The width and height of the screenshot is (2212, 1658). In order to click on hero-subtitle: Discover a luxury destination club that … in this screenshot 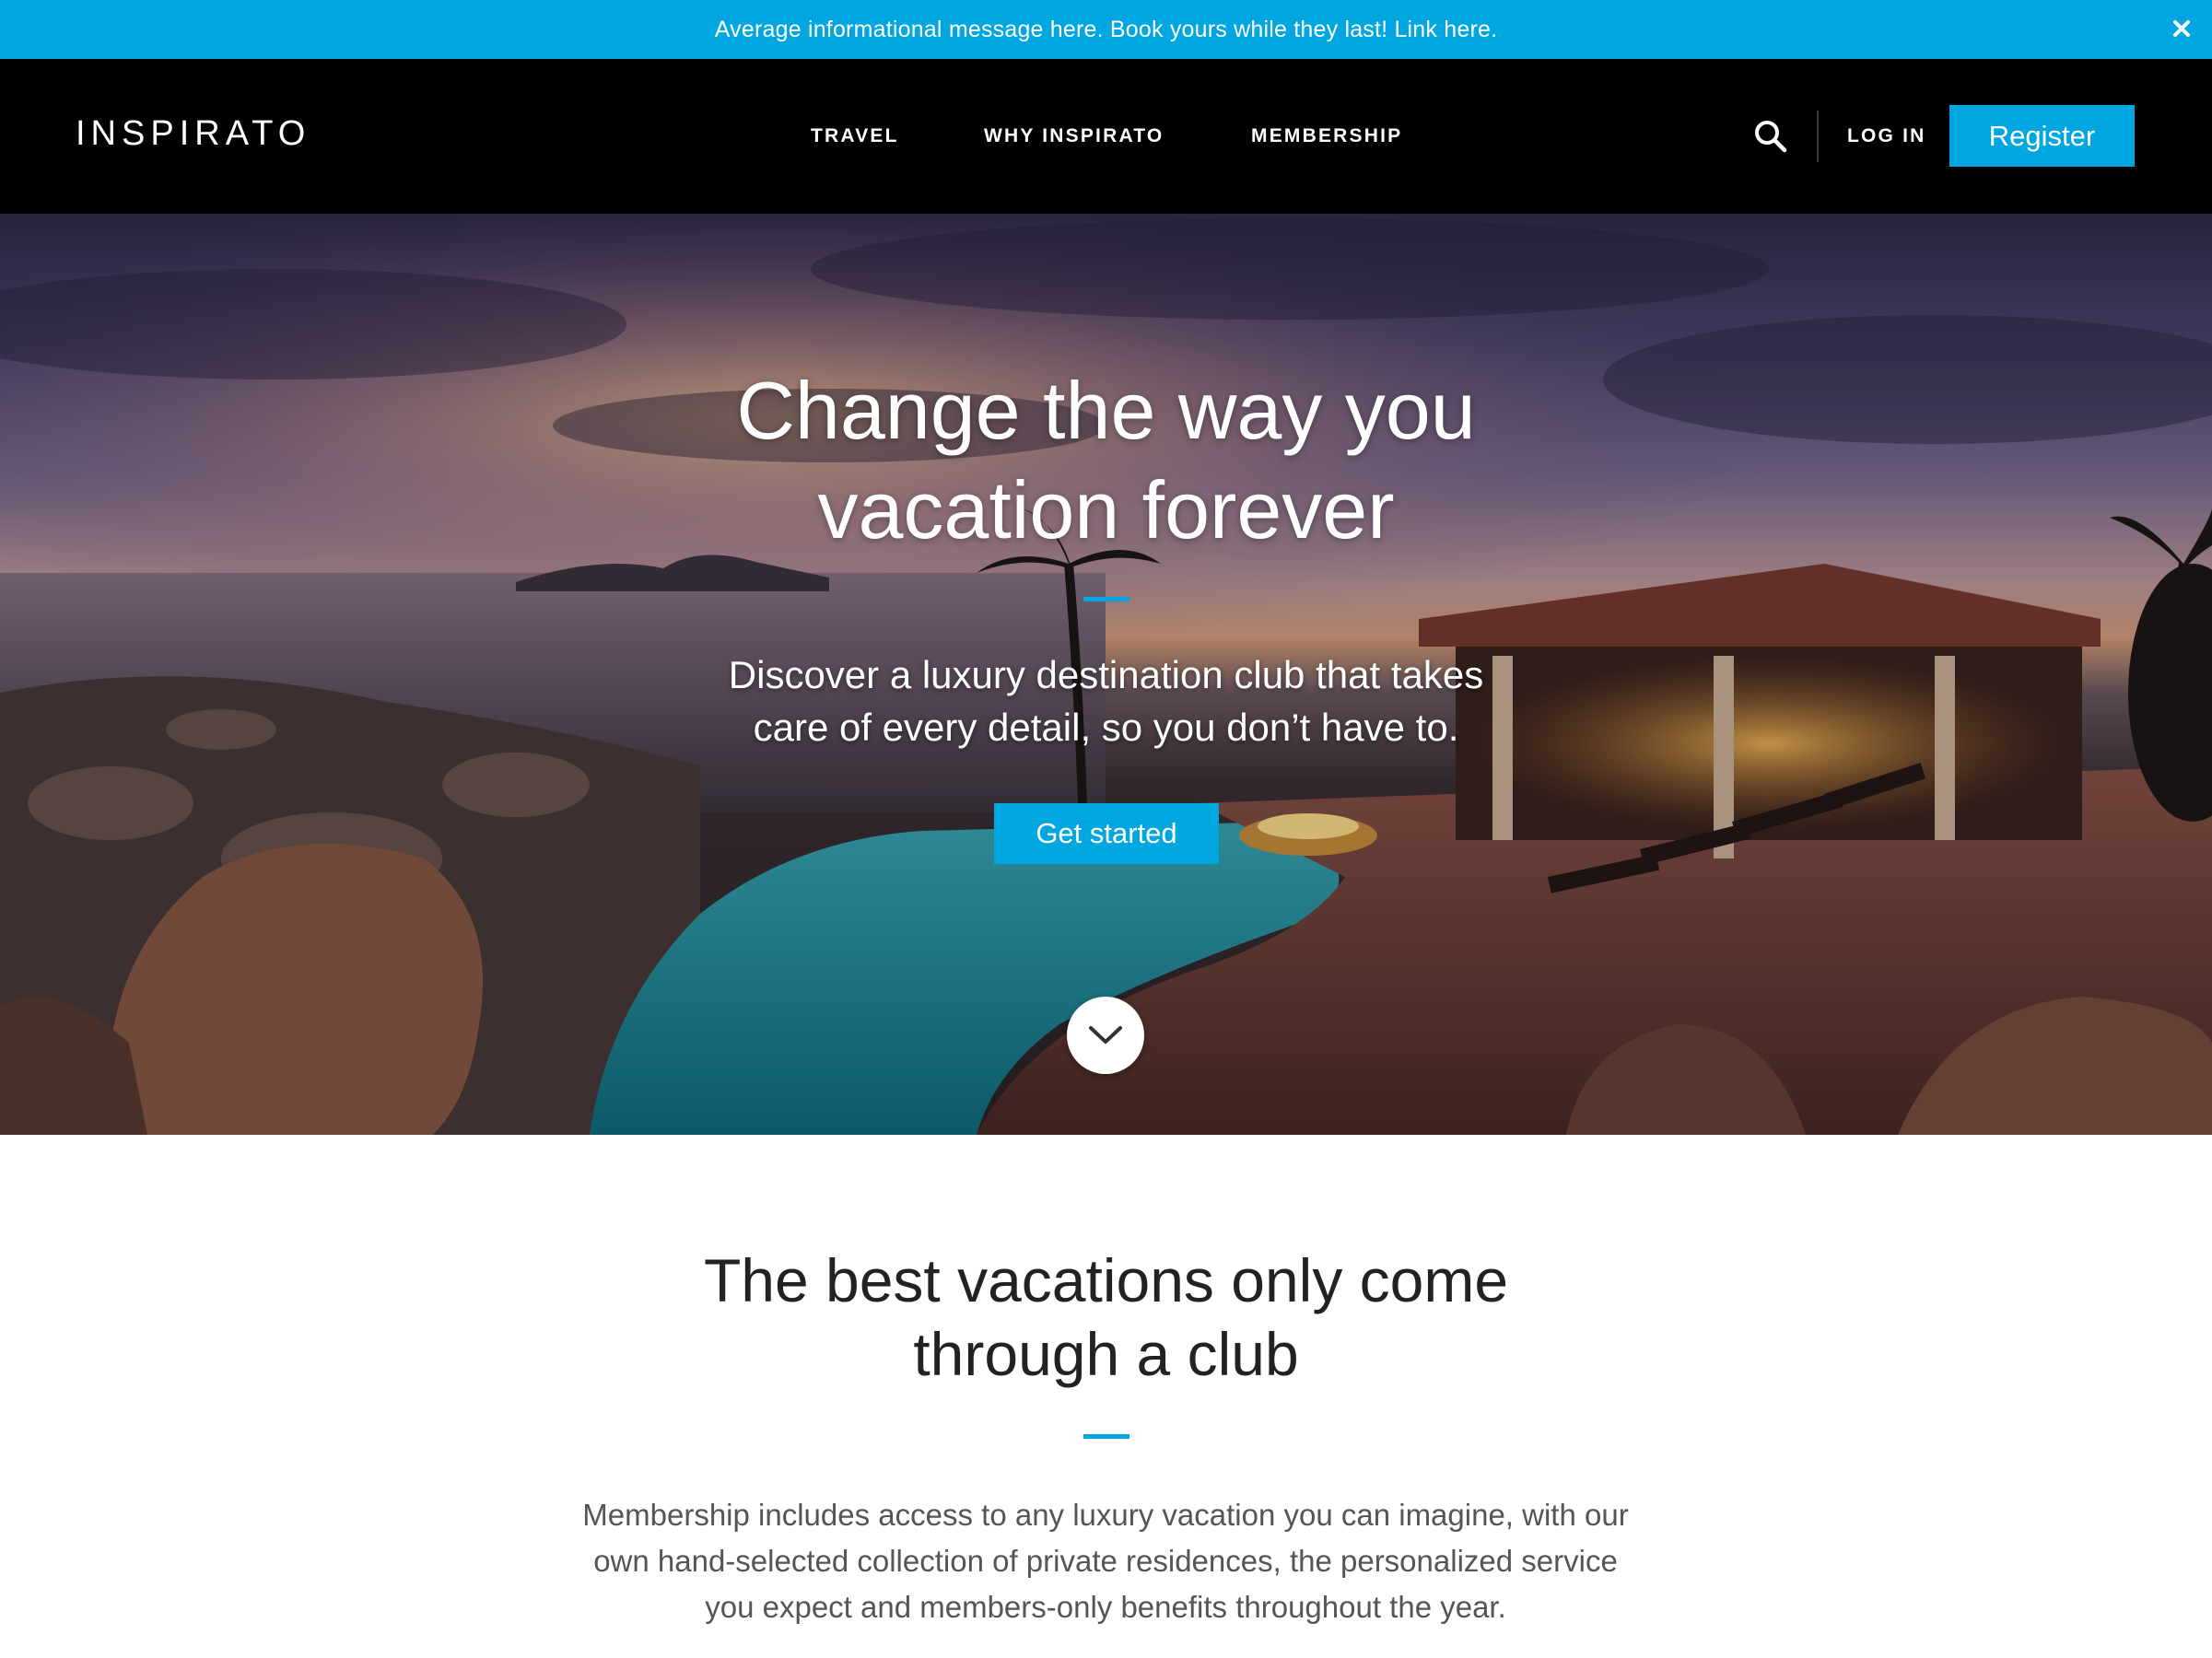, I will do `click(1106, 700)`.